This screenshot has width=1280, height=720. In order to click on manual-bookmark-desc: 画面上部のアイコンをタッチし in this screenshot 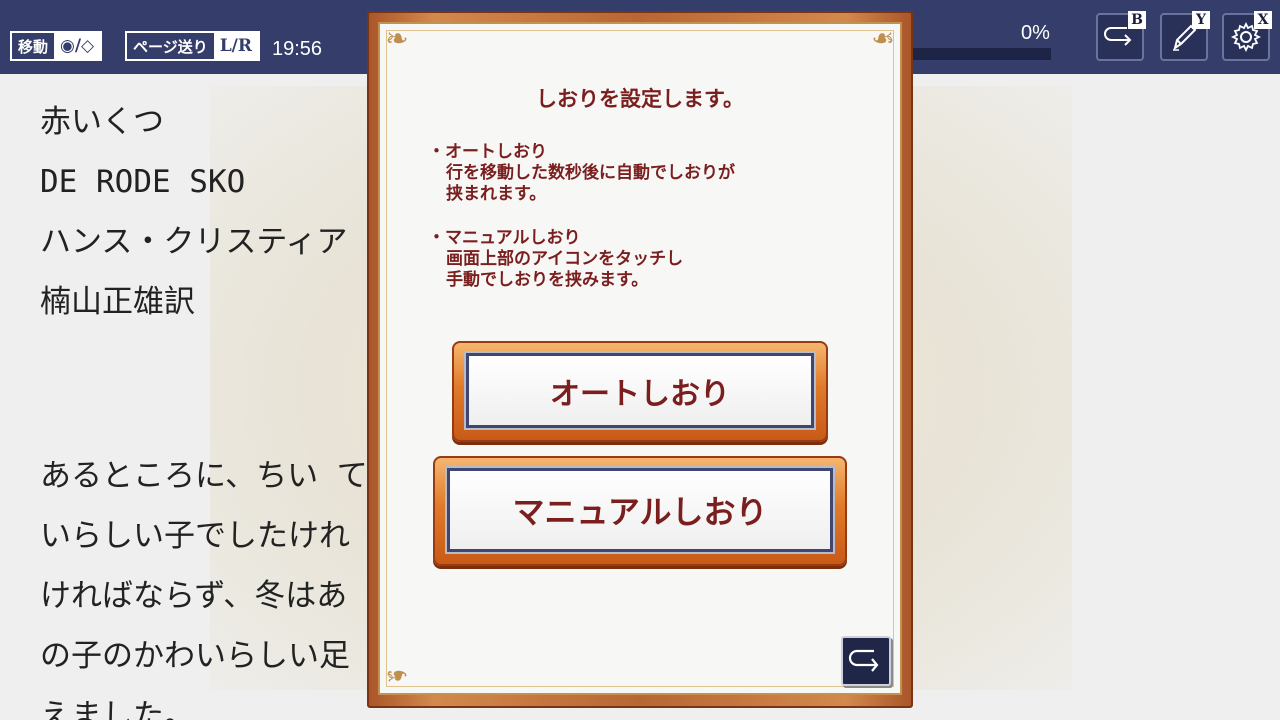, I will do `click(565, 259)`.